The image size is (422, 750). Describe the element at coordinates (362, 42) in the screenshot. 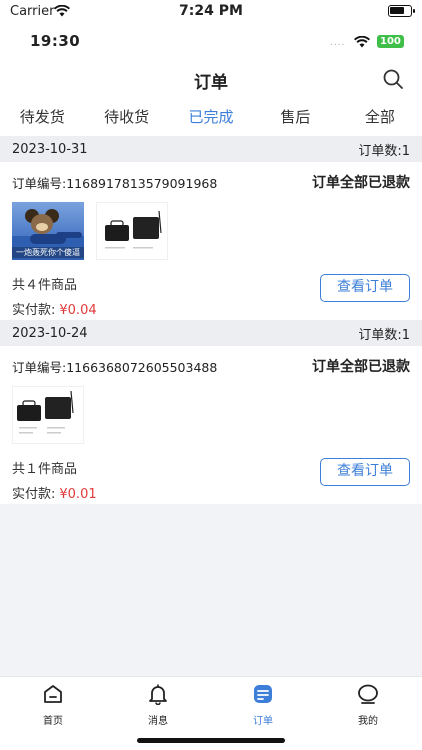

I see `wifi-icon` at that location.